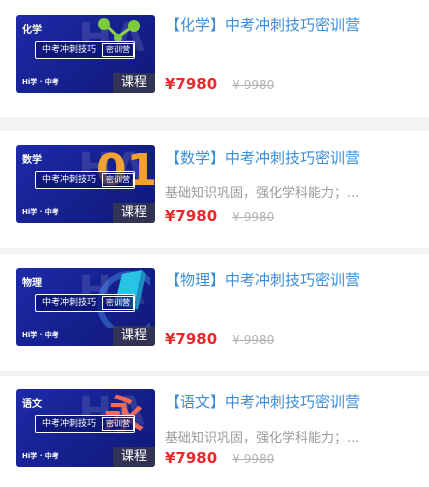 This screenshot has width=429, height=487. What do you see at coordinates (32, 283) in the screenshot?
I see `thumbnail-subject: 物理` at bounding box center [32, 283].